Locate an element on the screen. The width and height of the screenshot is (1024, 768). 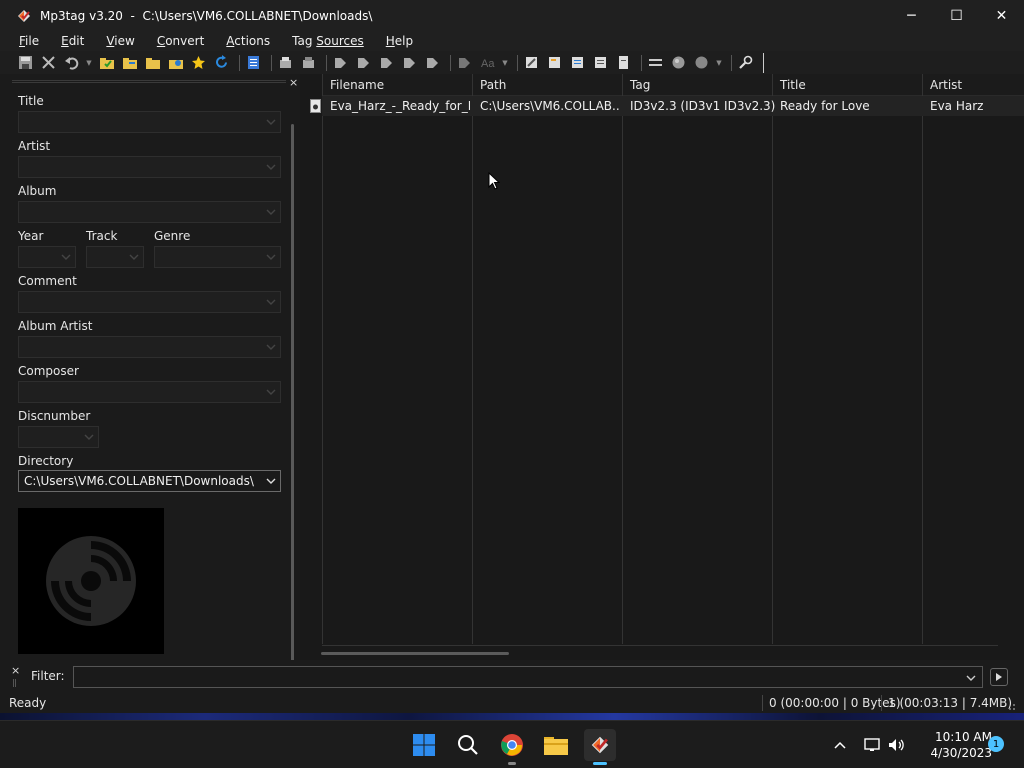
track-field is located at coordinates (115, 257).